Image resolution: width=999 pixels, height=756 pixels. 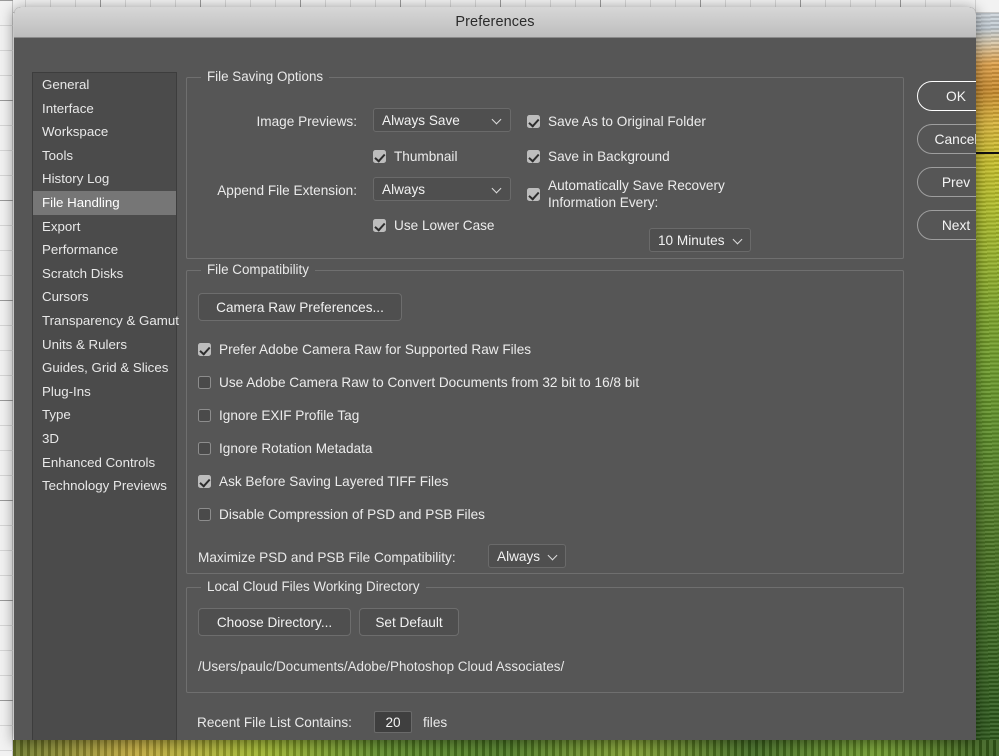 I want to click on vertical-ruler, so click(x=6, y=378).